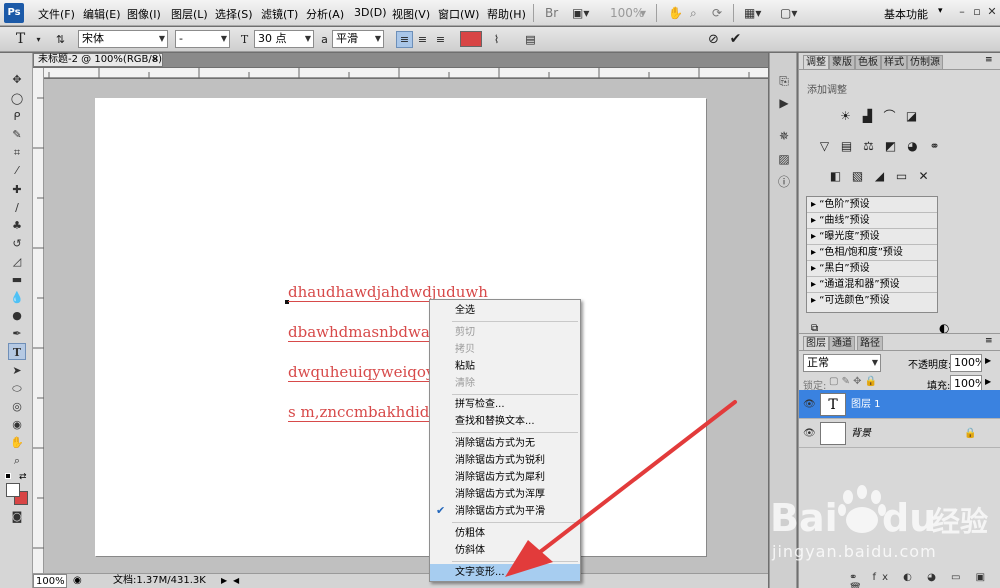 The image size is (1000, 588). I want to click on lasso-tool-icon: ᑭ, so click(17, 116).